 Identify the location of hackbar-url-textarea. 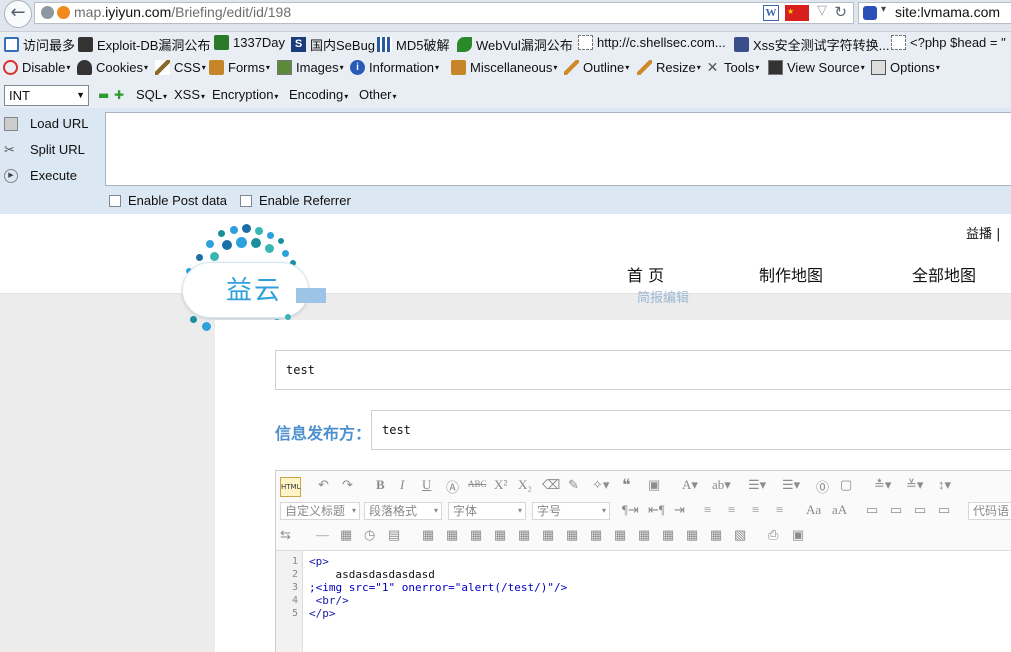
(558, 149).